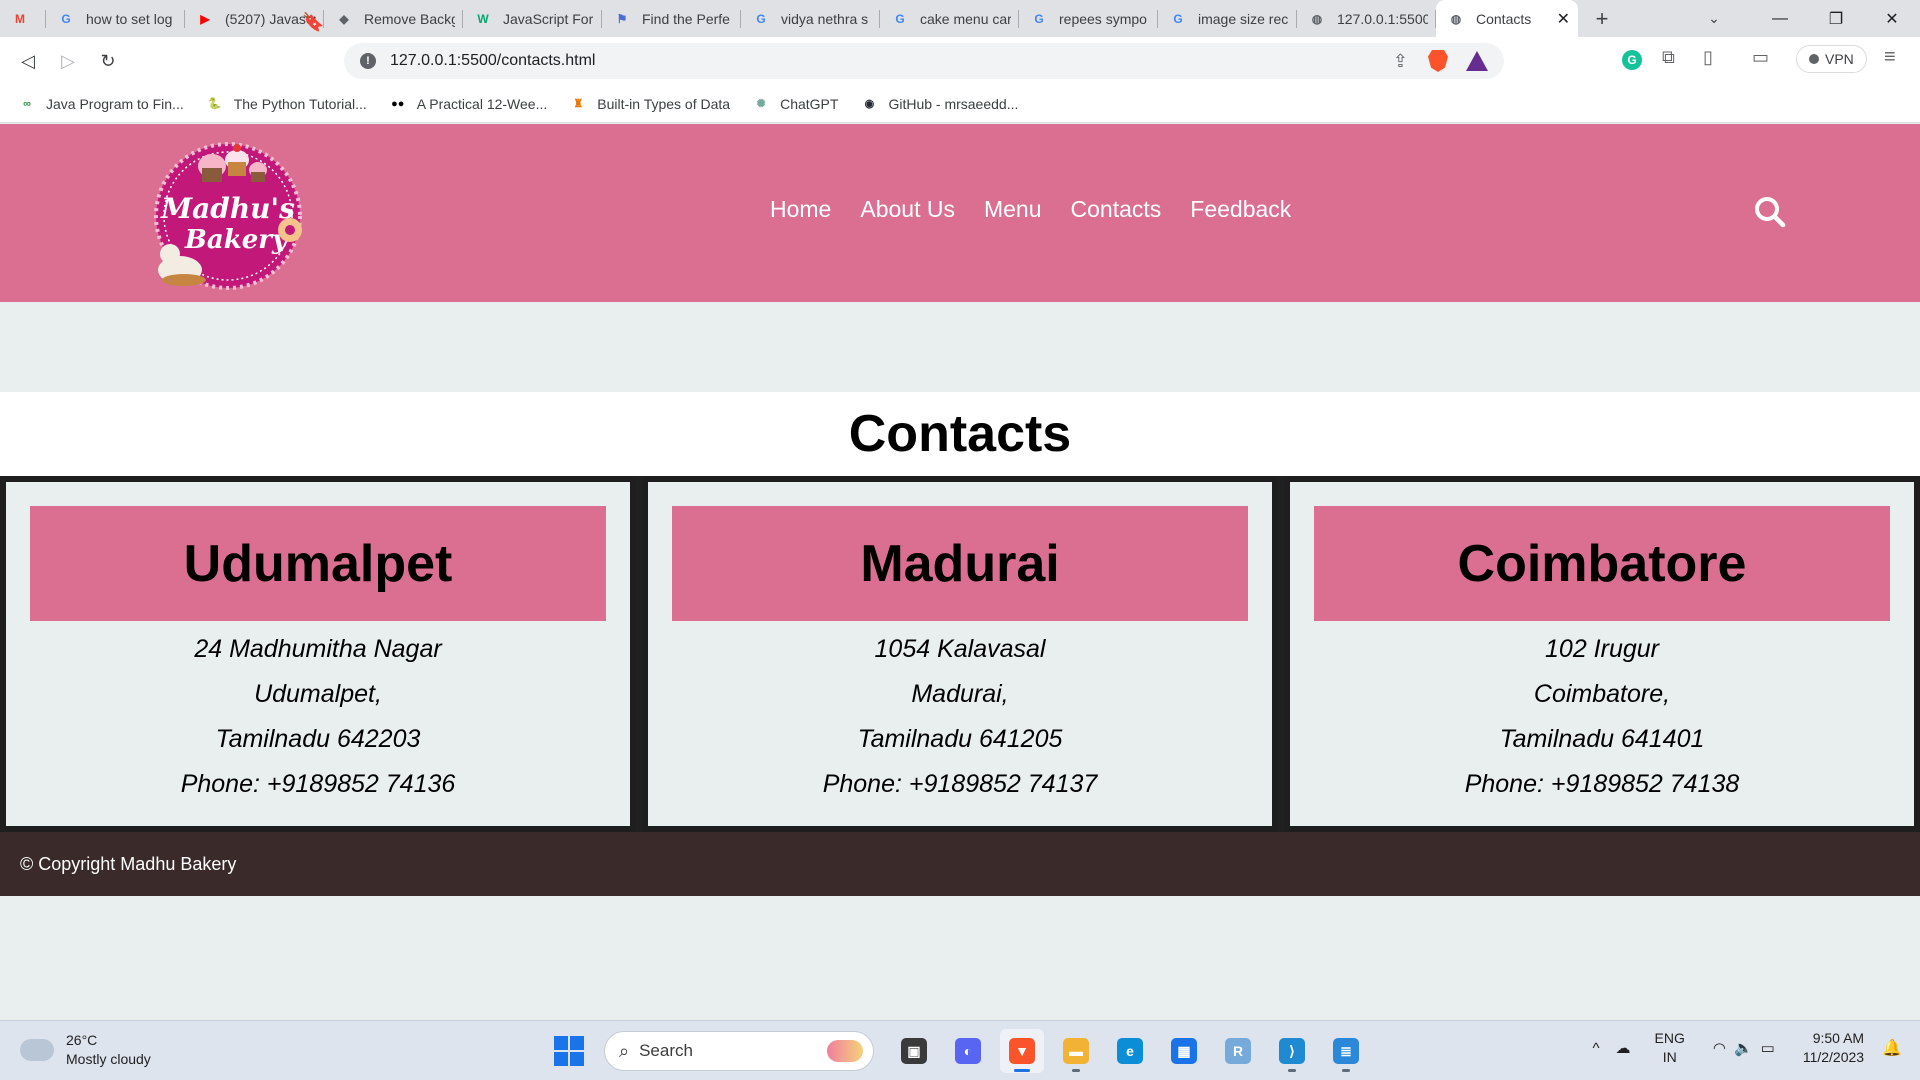 This screenshot has width=1920, height=1080. What do you see at coordinates (1602, 784) in the screenshot?
I see `phone-number: Phone: +9189852 74138` at bounding box center [1602, 784].